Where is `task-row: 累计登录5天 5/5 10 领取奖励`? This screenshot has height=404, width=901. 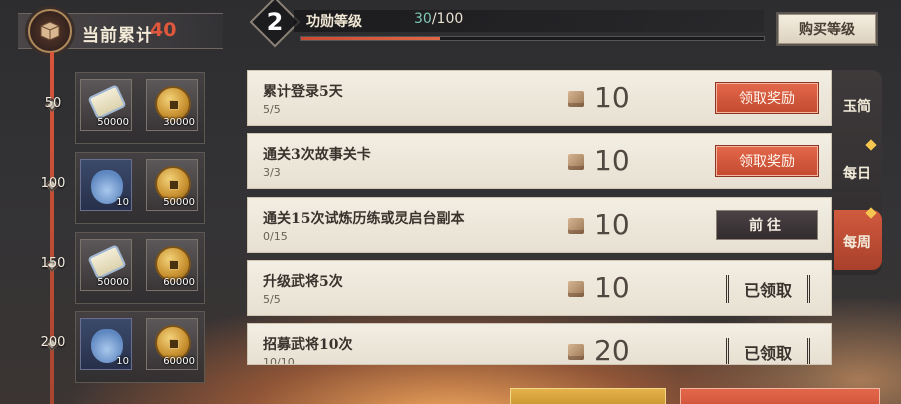
task-row: 累计登录5天 5/5 10 领取奖励 is located at coordinates (539, 98).